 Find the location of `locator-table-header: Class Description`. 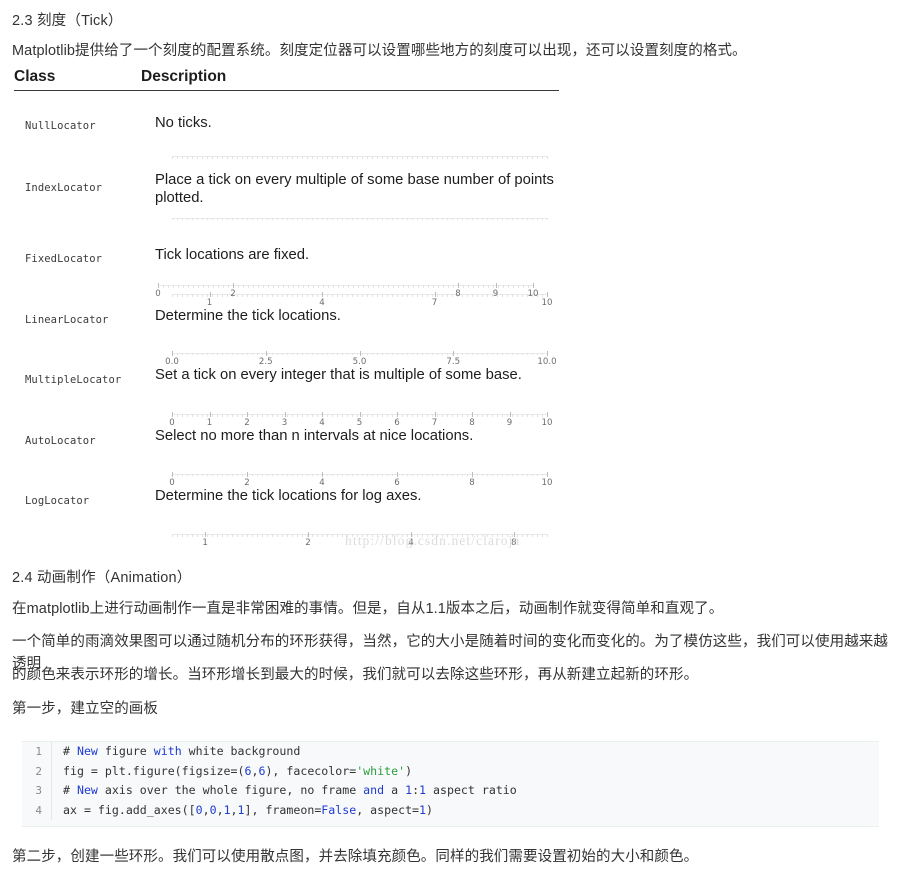

locator-table-header: Class Description is located at coordinates (286, 79).